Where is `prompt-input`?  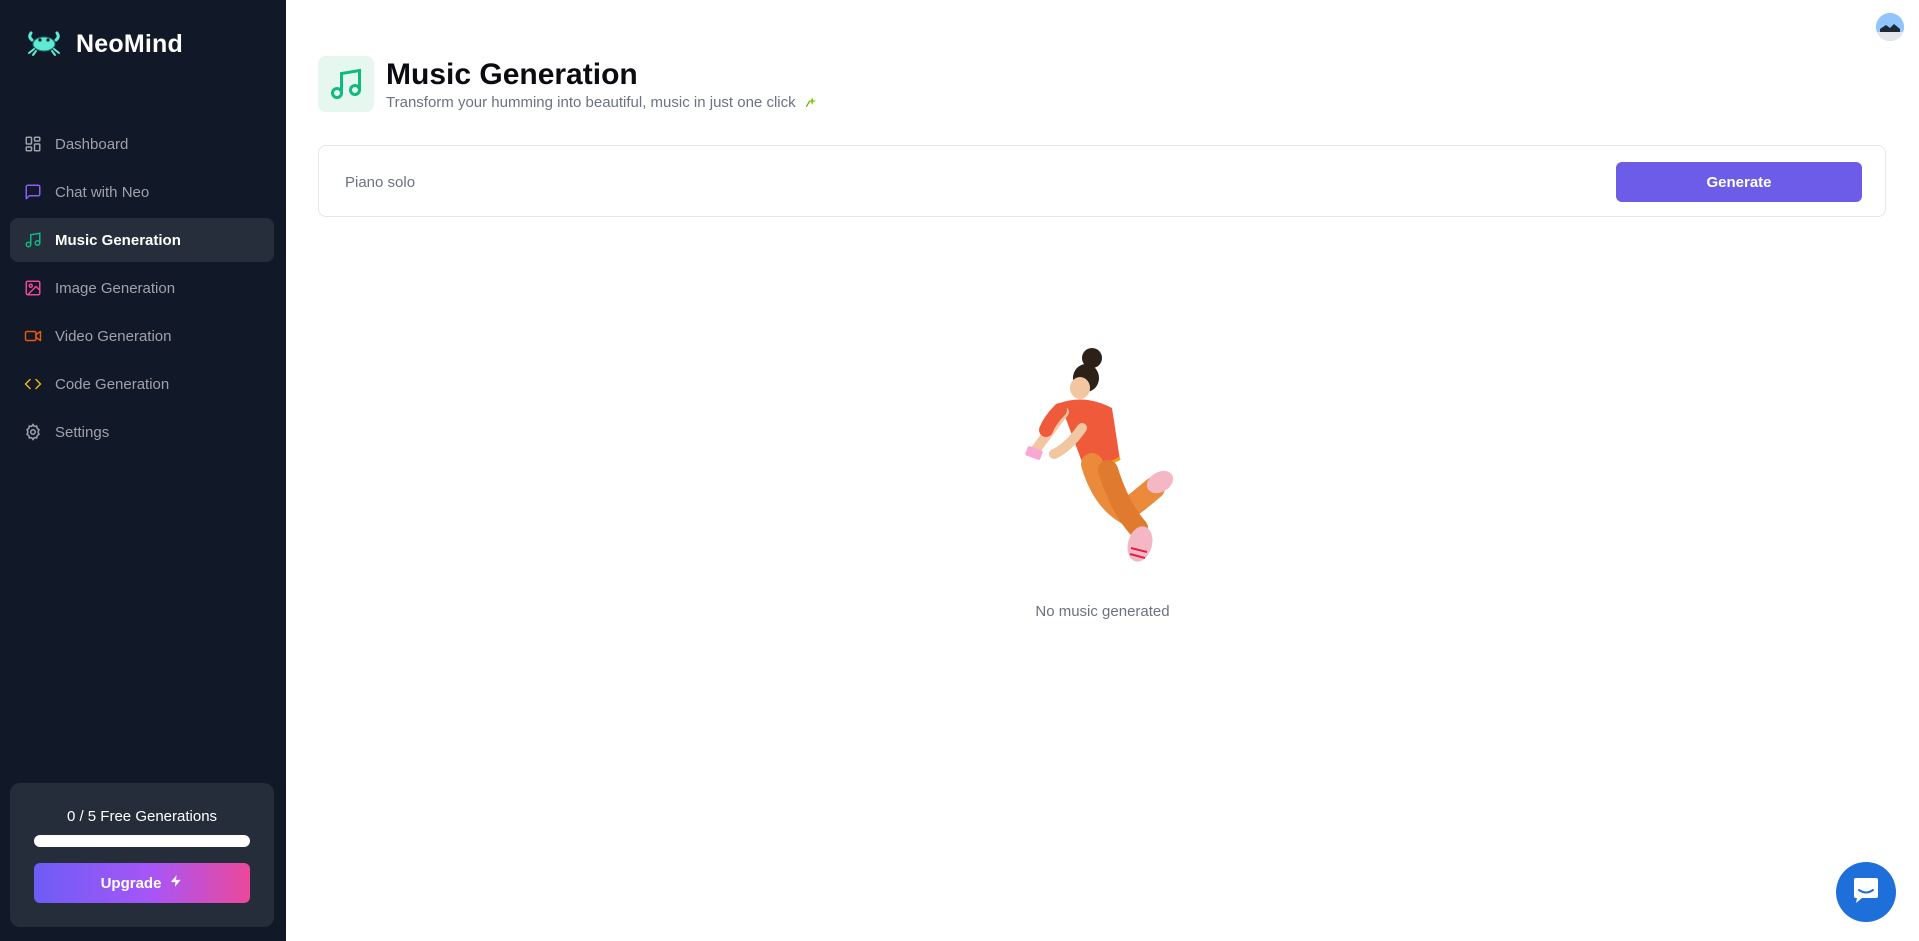
prompt-input is located at coordinates (945, 182).